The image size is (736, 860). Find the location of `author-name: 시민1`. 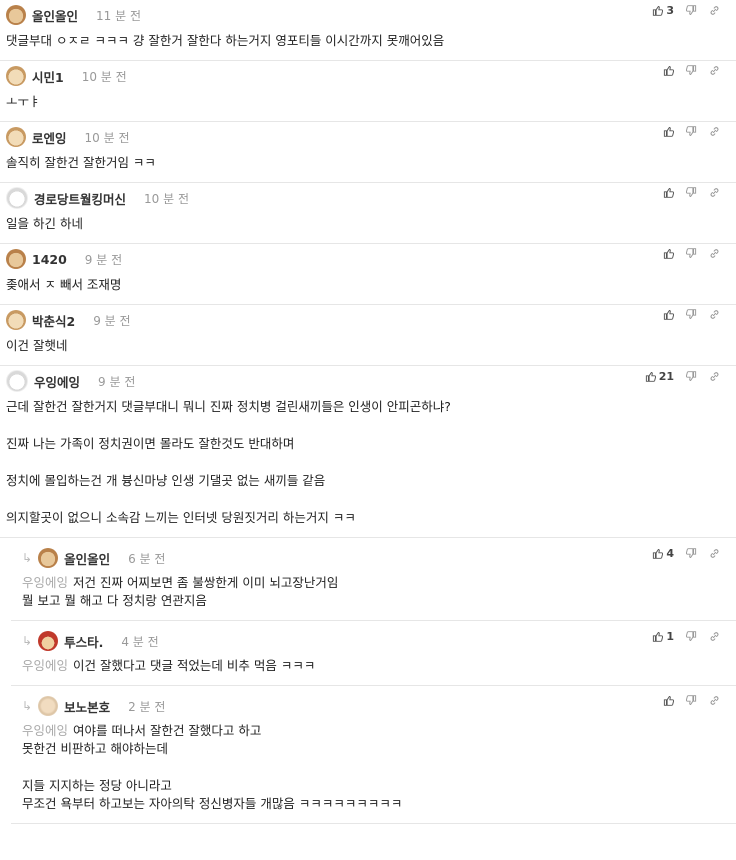

author-name: 시민1 is located at coordinates (48, 76).